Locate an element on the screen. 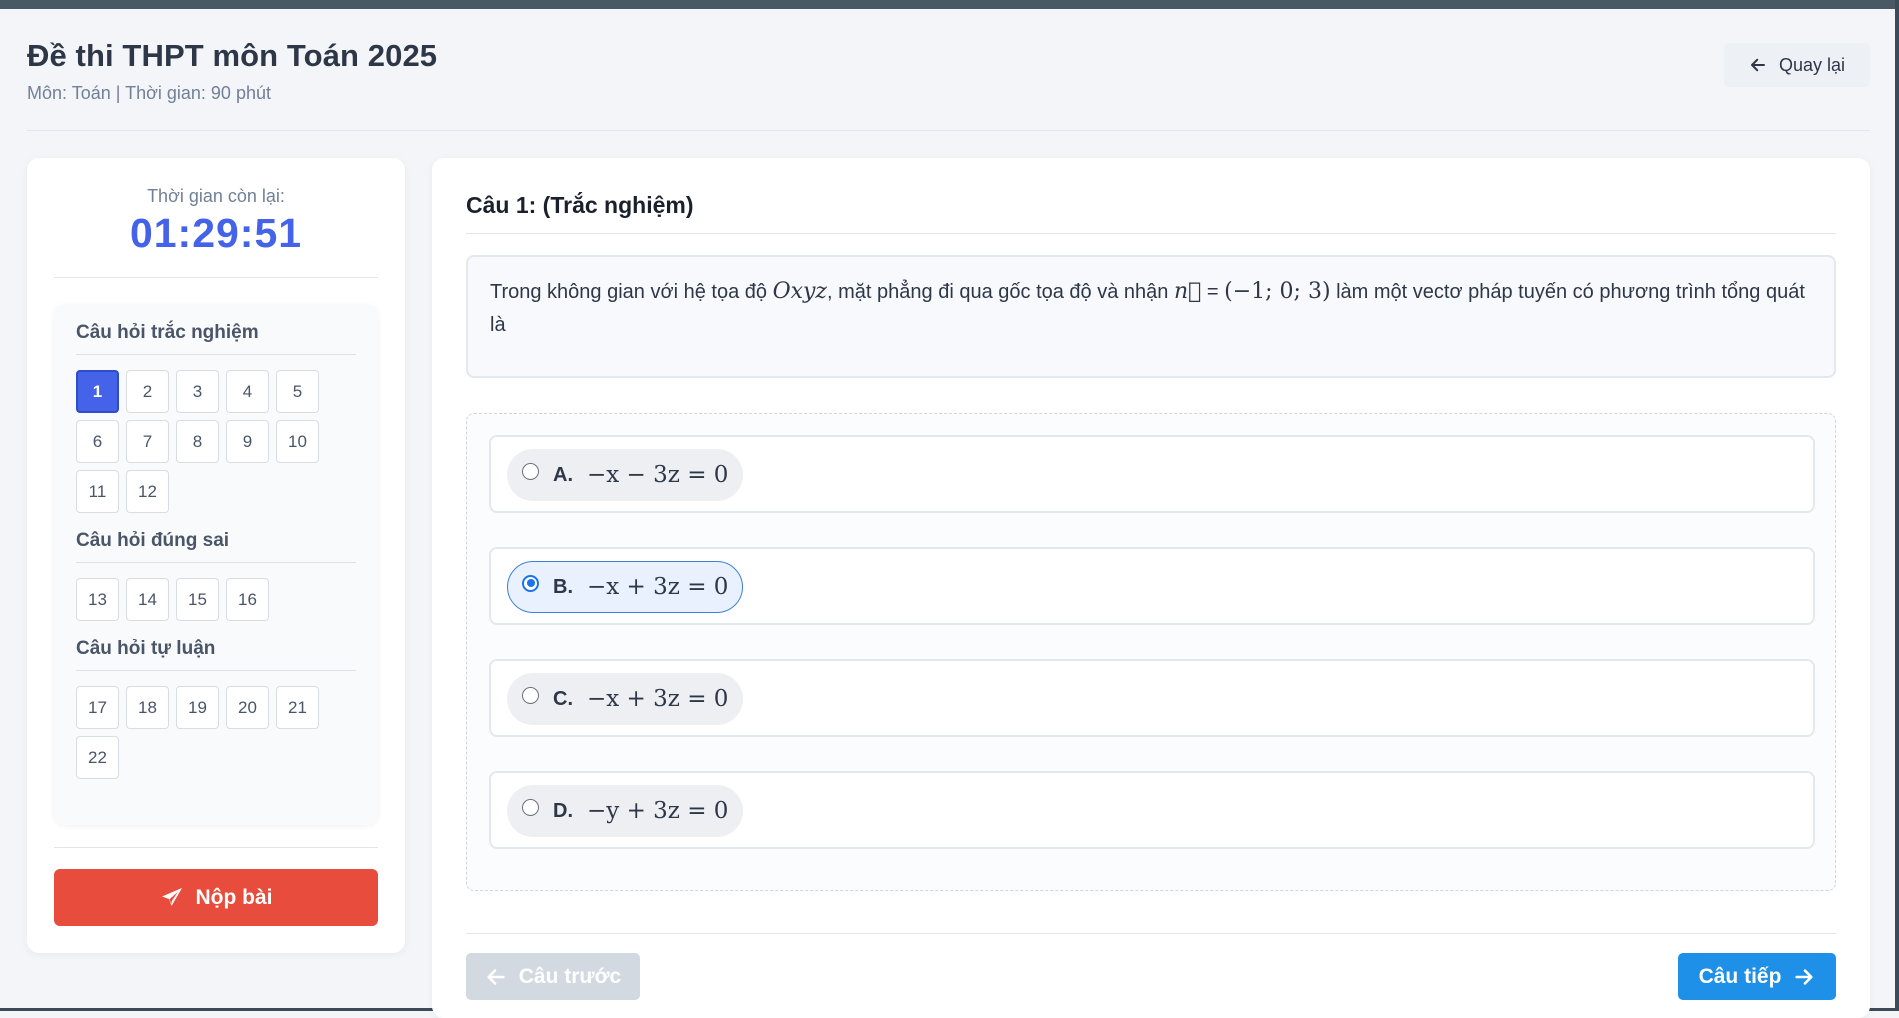 The width and height of the screenshot is (1899, 1018). question-title: Câu 1: (Trắc nghiệm) is located at coordinates (579, 205).